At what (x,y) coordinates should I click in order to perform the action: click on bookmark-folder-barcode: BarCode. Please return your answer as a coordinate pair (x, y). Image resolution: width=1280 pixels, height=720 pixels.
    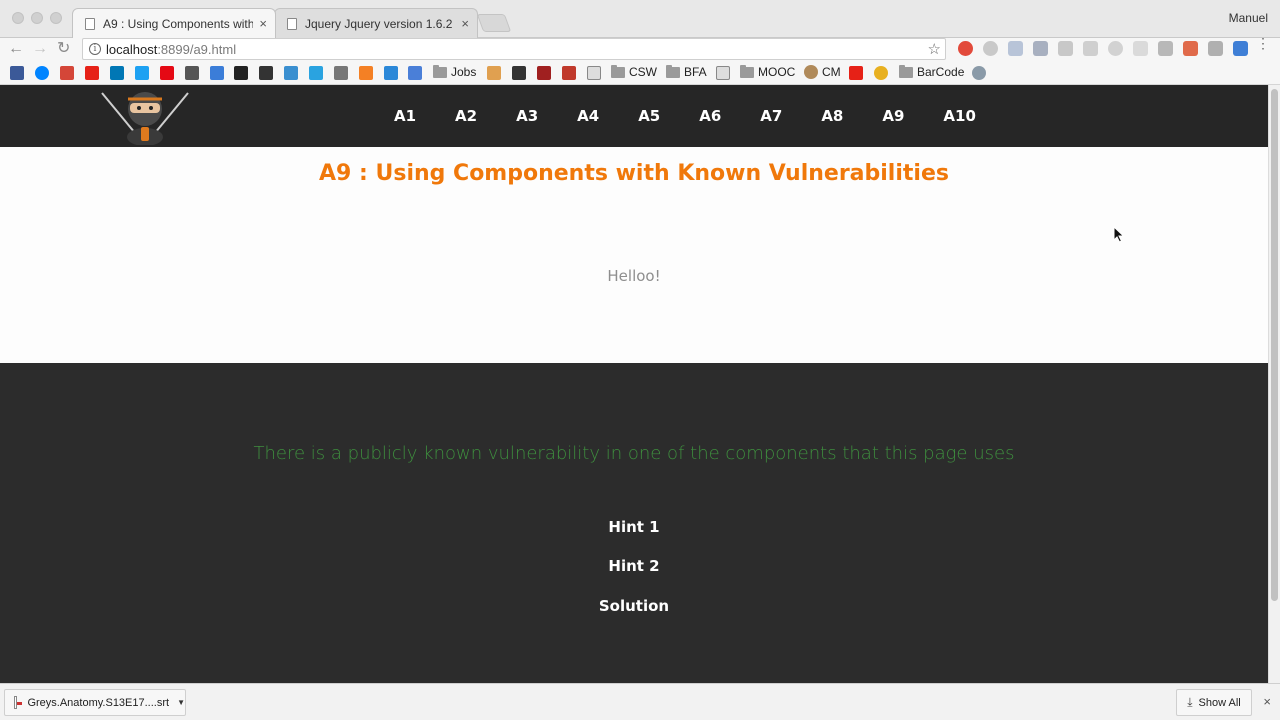
    Looking at the image, I should click on (931, 71).